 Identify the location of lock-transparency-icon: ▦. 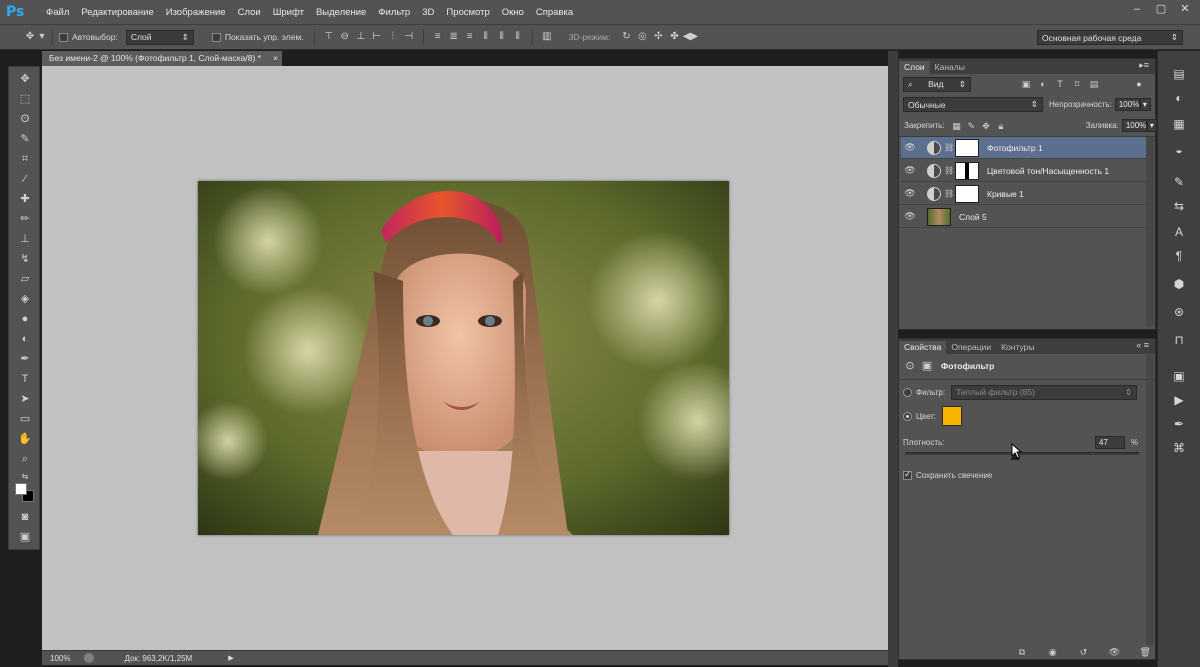
(957, 126).